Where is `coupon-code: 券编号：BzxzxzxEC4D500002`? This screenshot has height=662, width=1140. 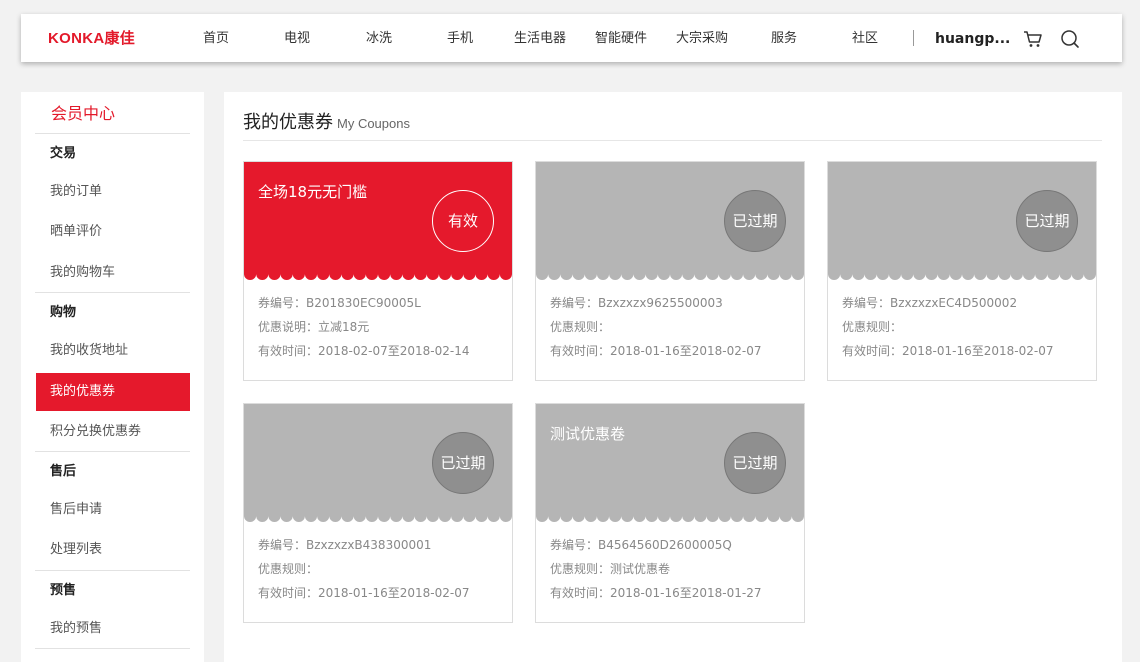
coupon-code: 券编号：BzxzxzxEC4D500002 is located at coordinates (930, 303).